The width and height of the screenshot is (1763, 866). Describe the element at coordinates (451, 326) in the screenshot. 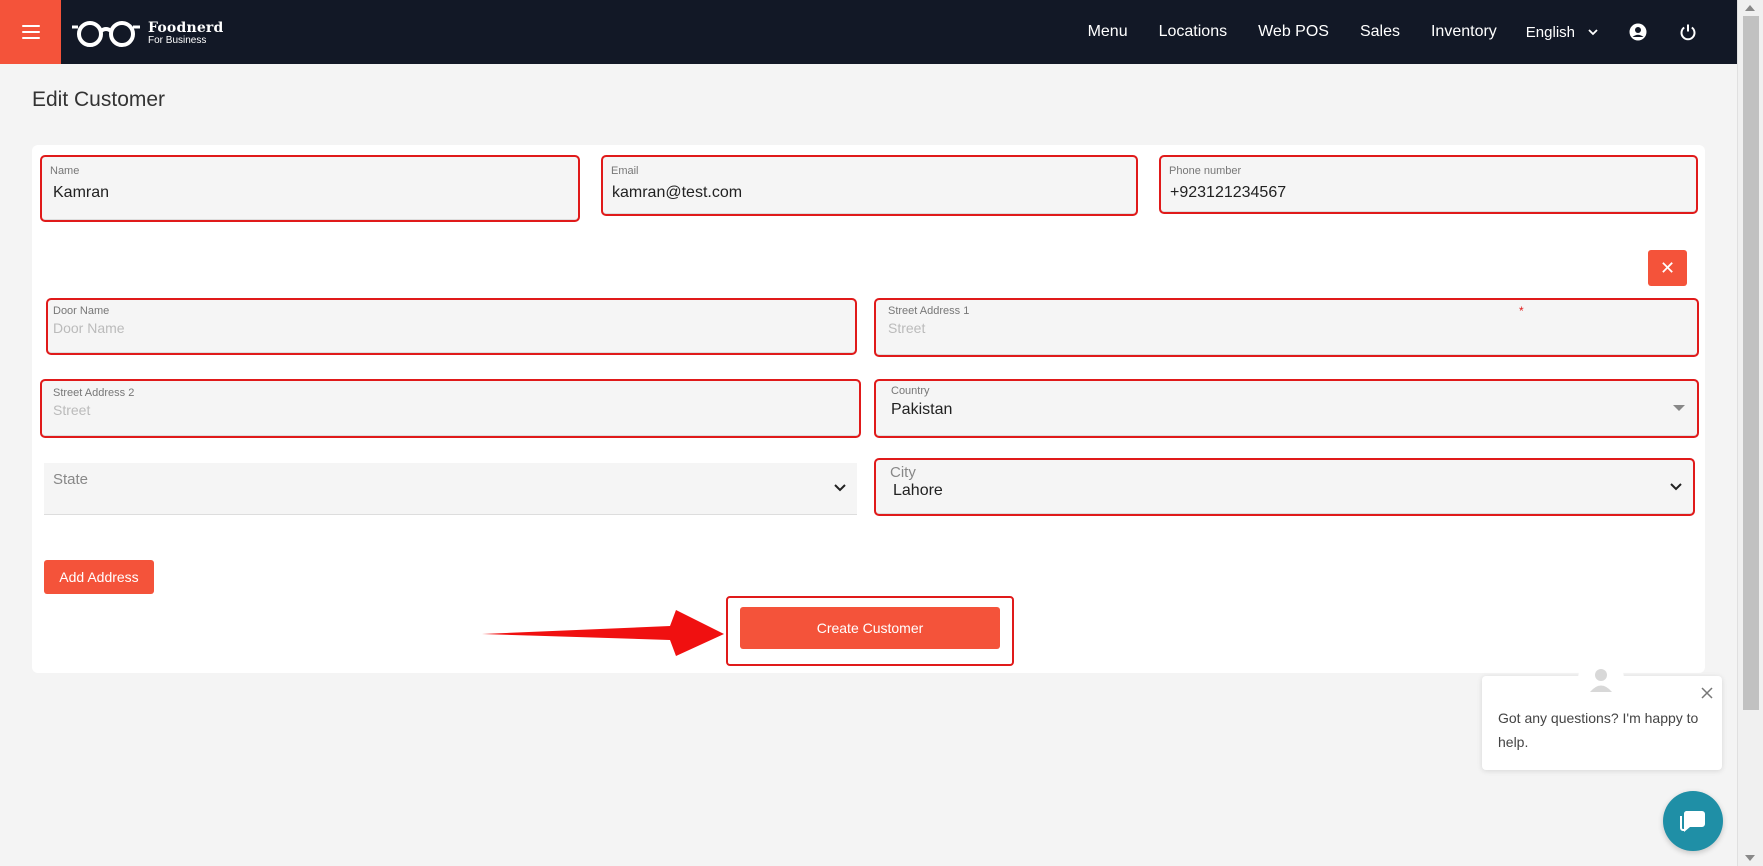

I see `door-name-field: Door Name Door Name` at that location.